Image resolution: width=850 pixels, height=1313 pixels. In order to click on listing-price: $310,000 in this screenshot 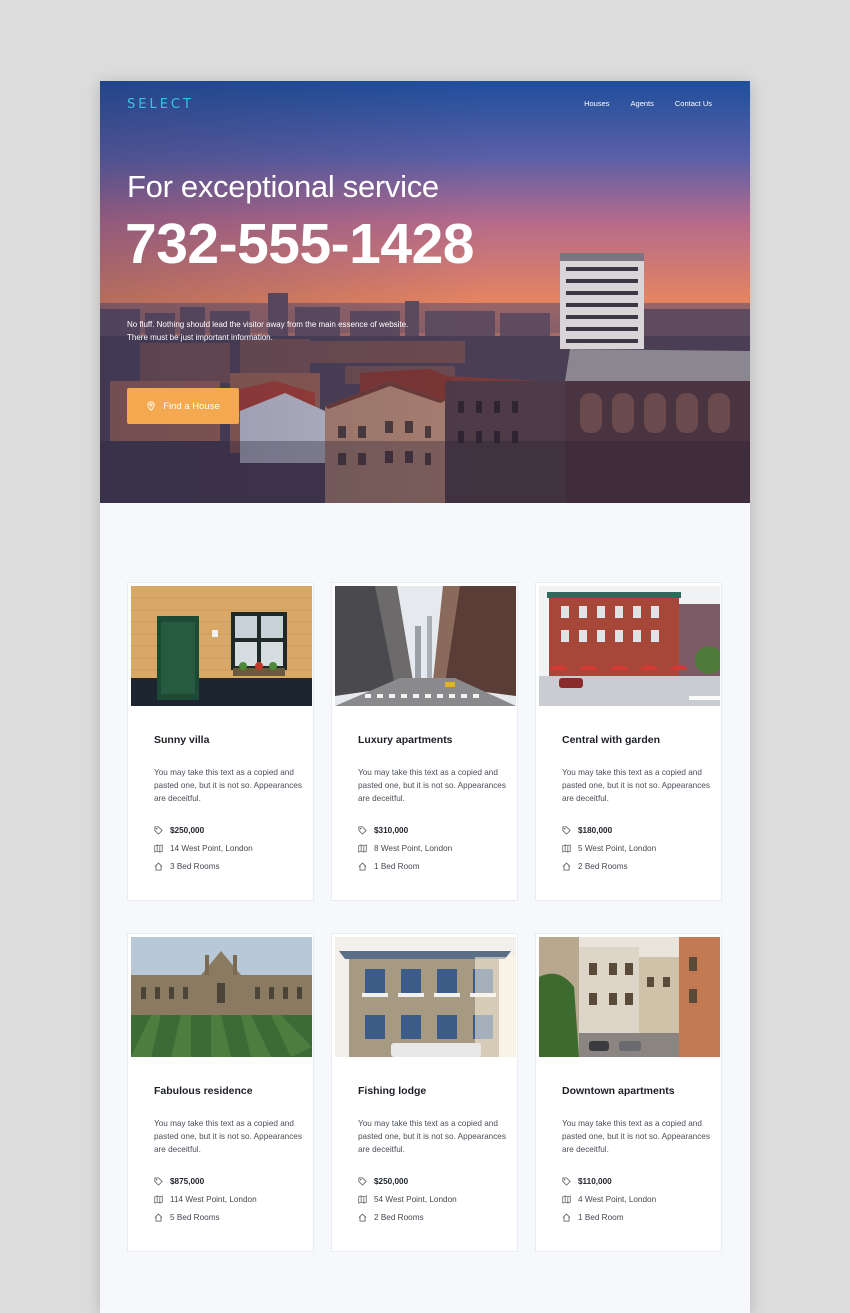, I will do `click(383, 830)`.